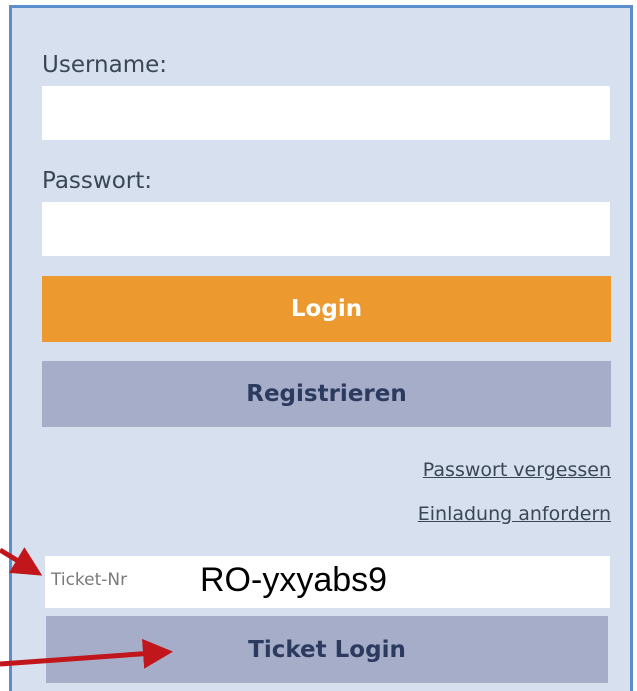 The height and width of the screenshot is (691, 637). What do you see at coordinates (21, 561) in the screenshot?
I see `arrow-to-ticket-input` at bounding box center [21, 561].